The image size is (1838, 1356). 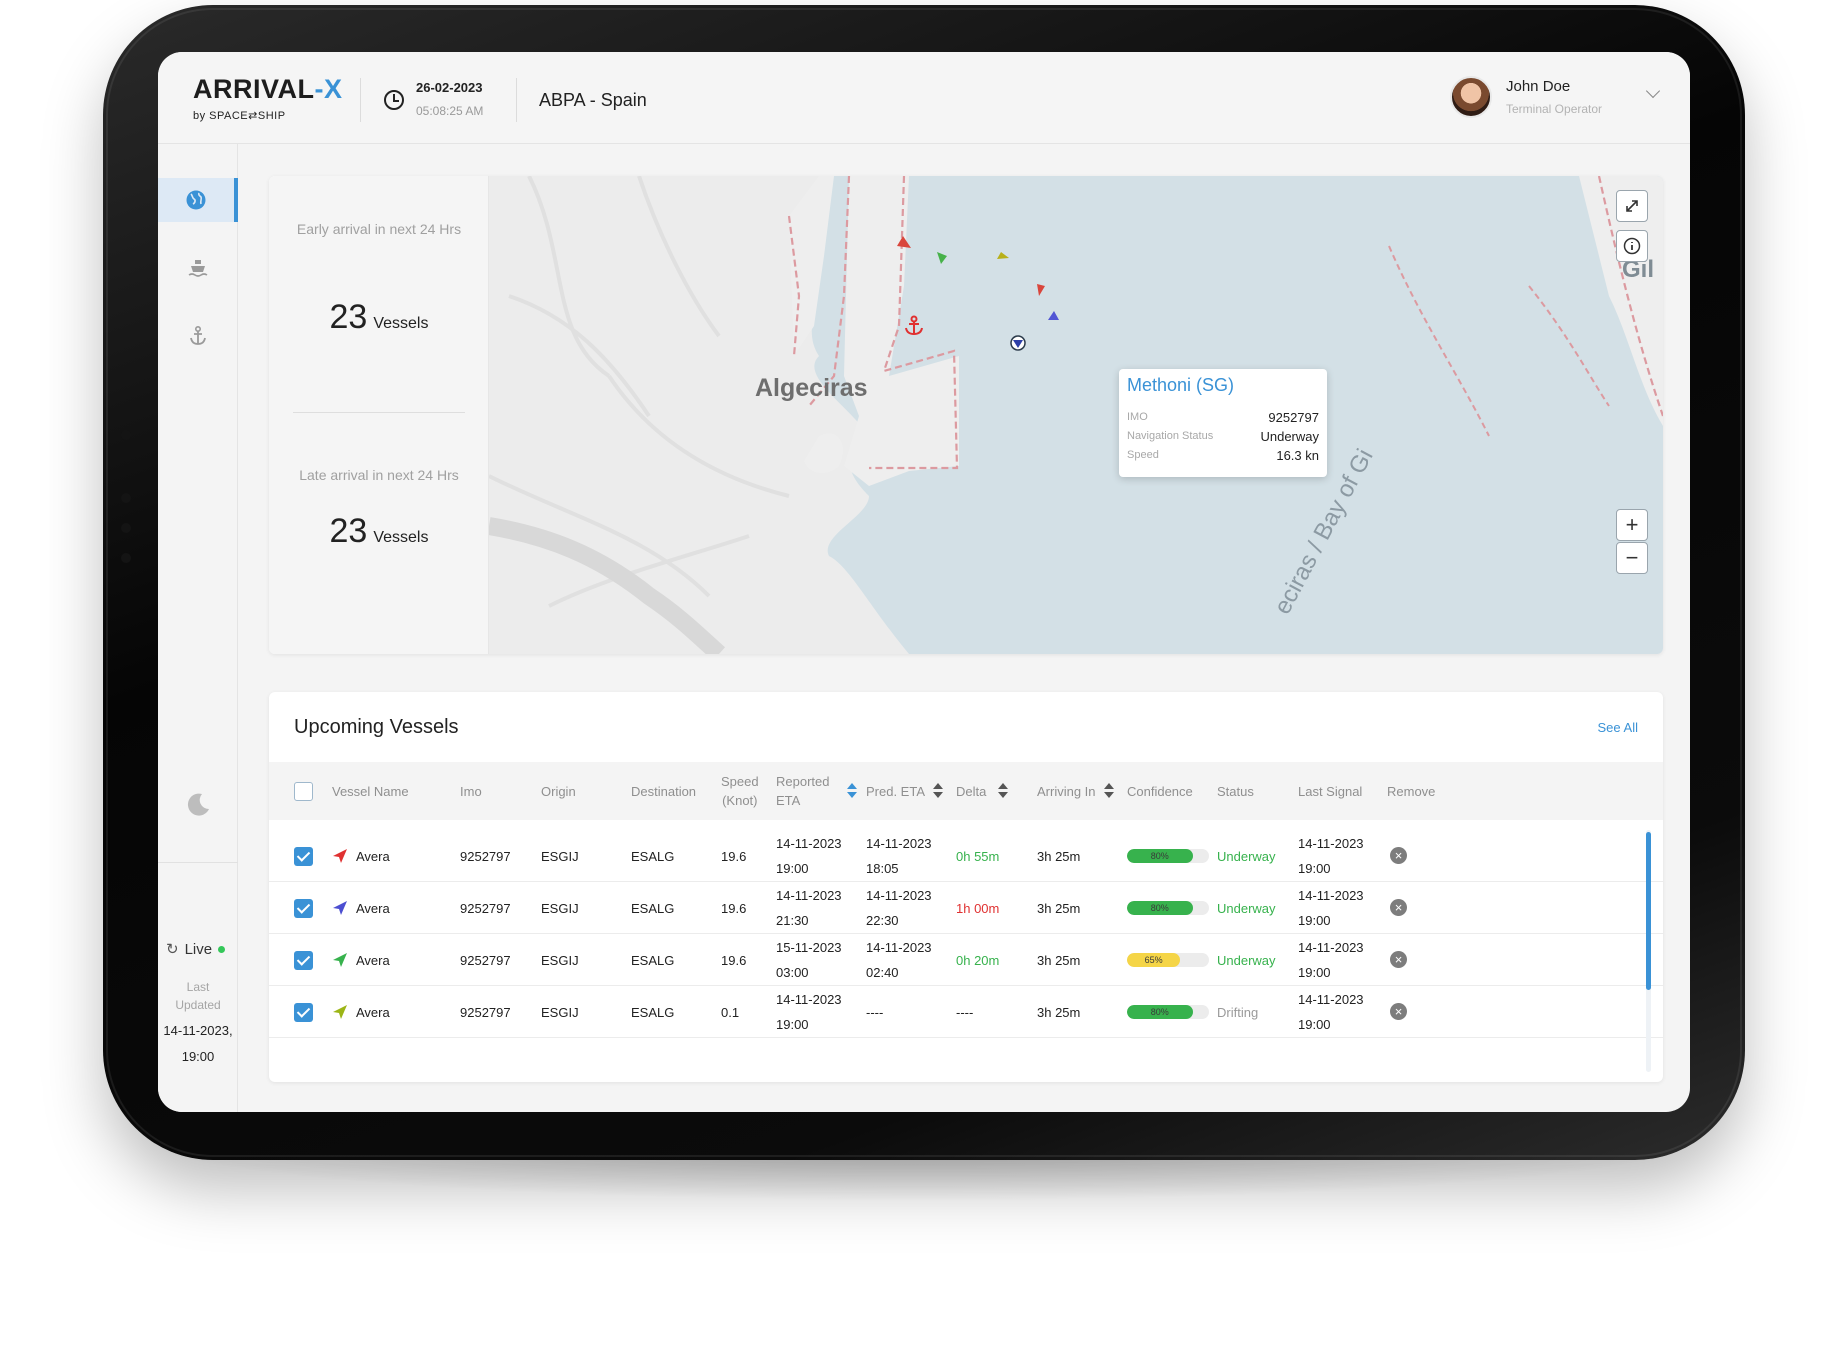 I want to click on select-all-checkbox, so click(x=303, y=791).